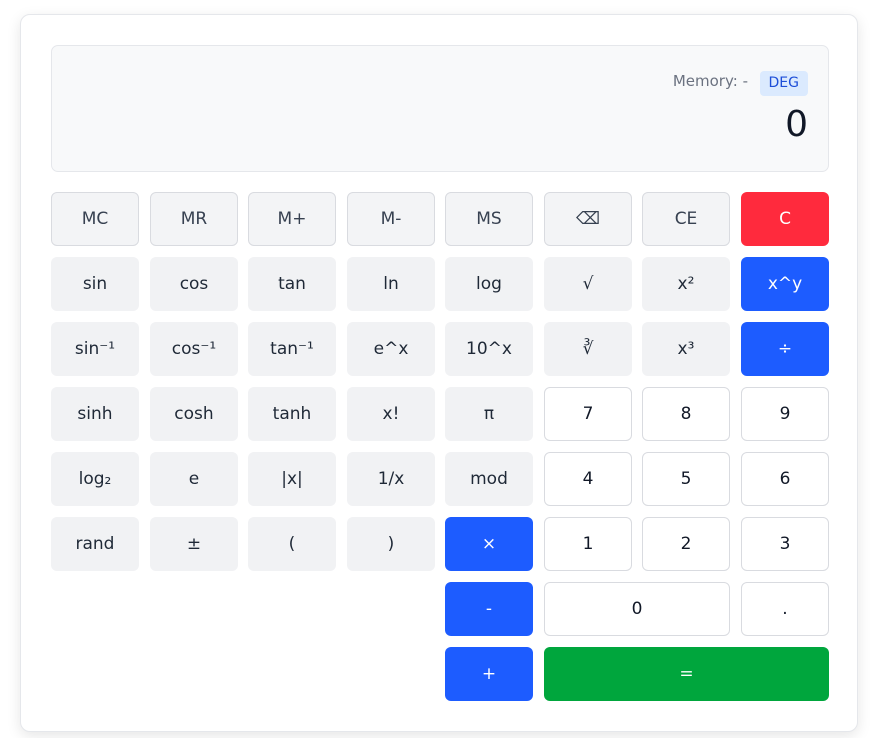  Describe the element at coordinates (391, 284) in the screenshot. I see `ln-button: ln` at that location.